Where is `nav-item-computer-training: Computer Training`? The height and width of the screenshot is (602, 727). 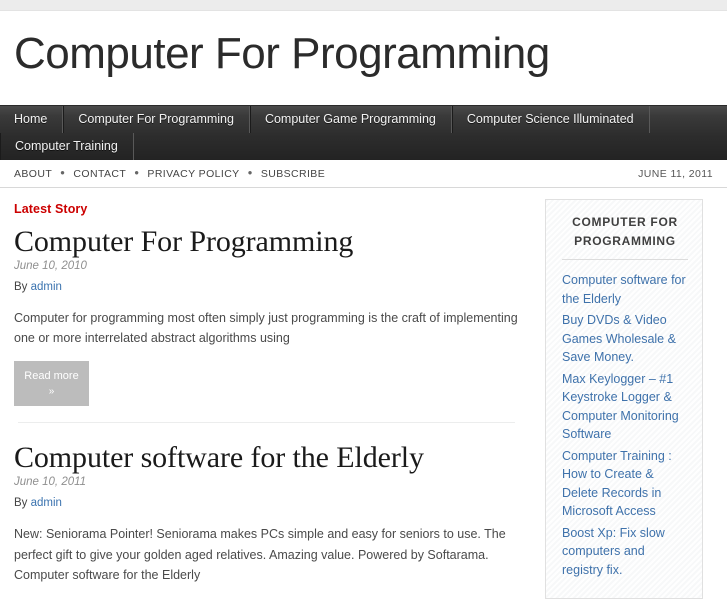
nav-item-computer-training: Computer Training is located at coordinates (67, 146).